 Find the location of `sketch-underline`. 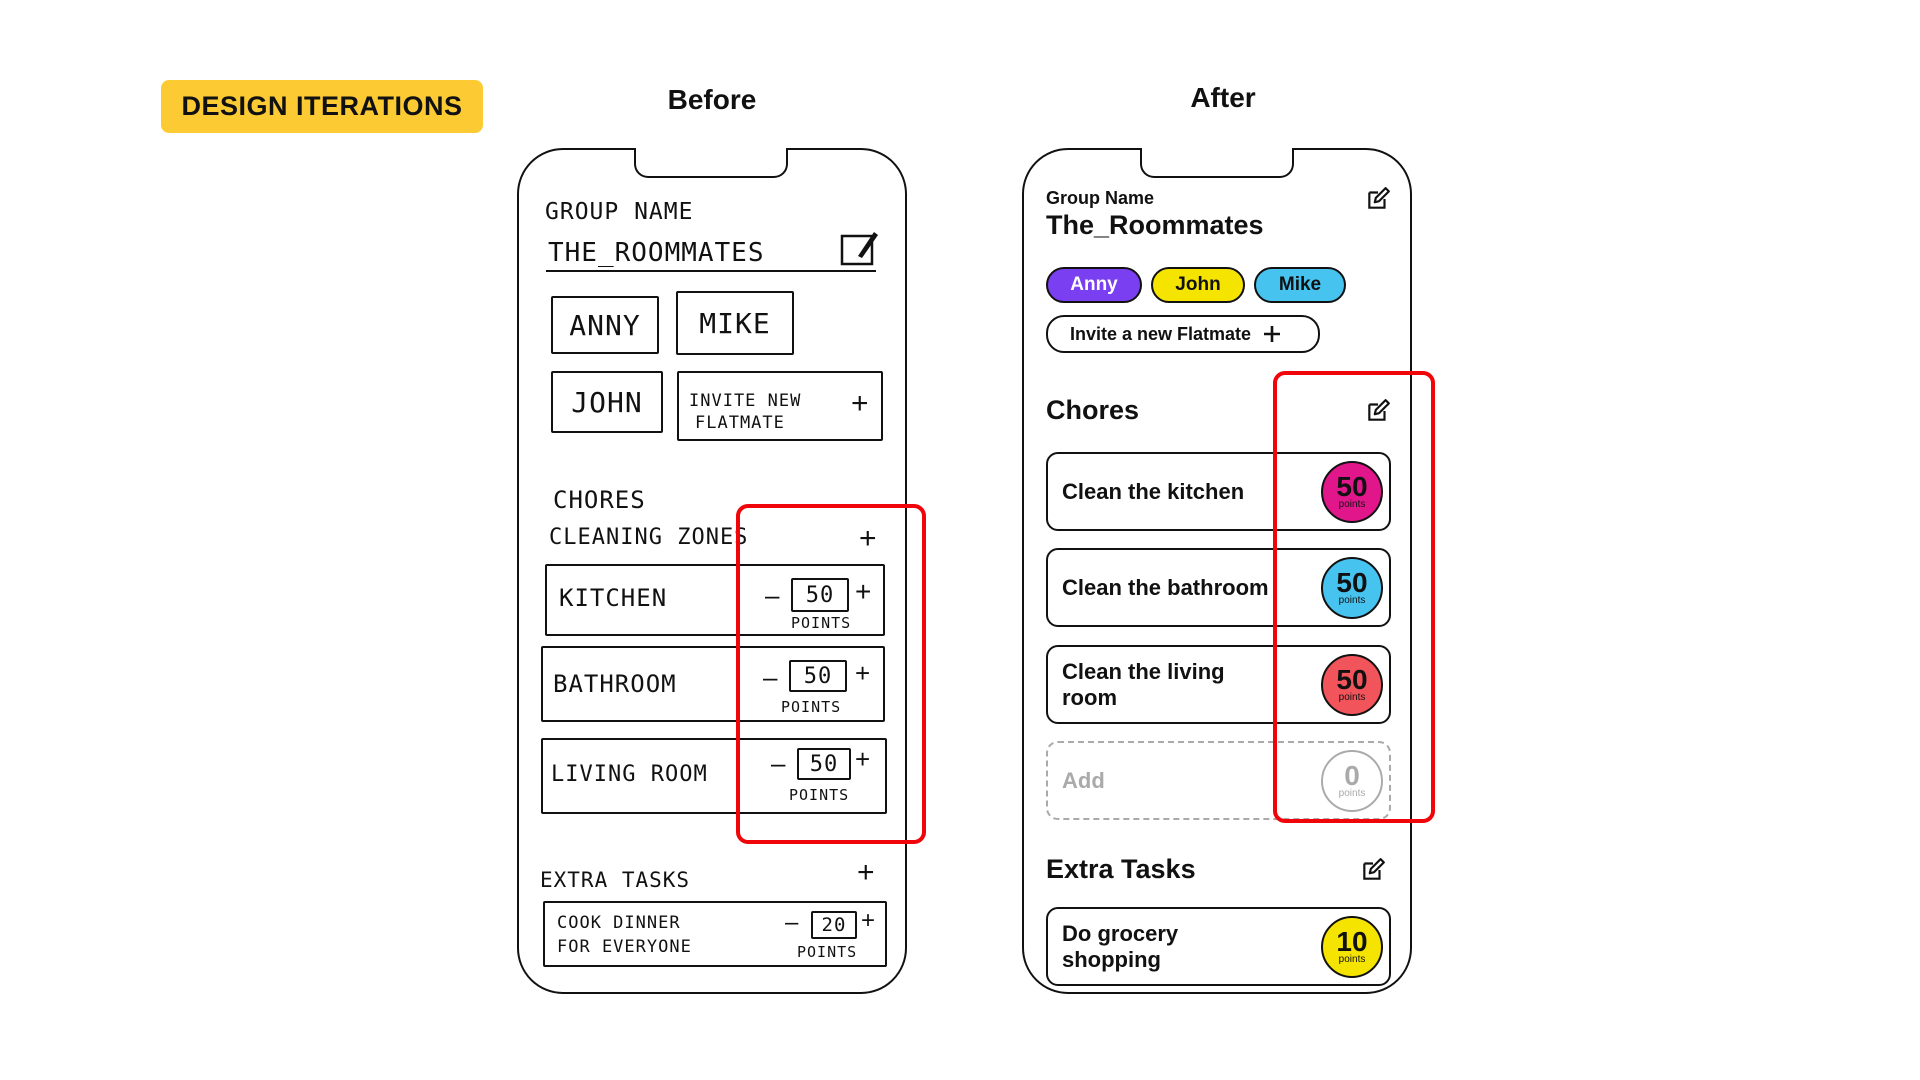

sketch-underline is located at coordinates (711, 271).